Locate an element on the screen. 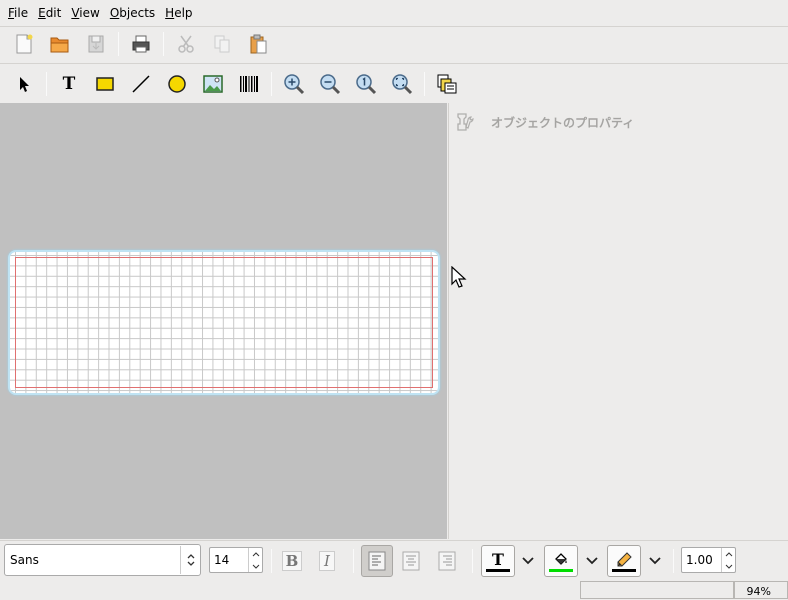  paste-button is located at coordinates (258, 44).